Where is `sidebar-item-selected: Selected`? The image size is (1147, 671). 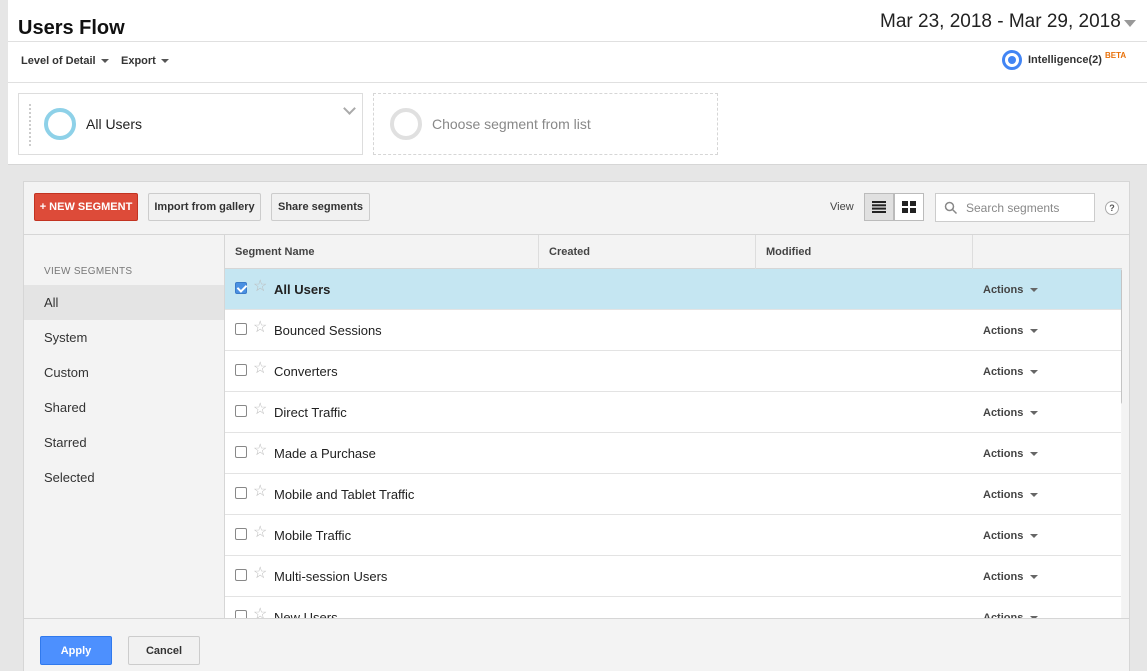
sidebar-item-selected: Selected is located at coordinates (124, 477).